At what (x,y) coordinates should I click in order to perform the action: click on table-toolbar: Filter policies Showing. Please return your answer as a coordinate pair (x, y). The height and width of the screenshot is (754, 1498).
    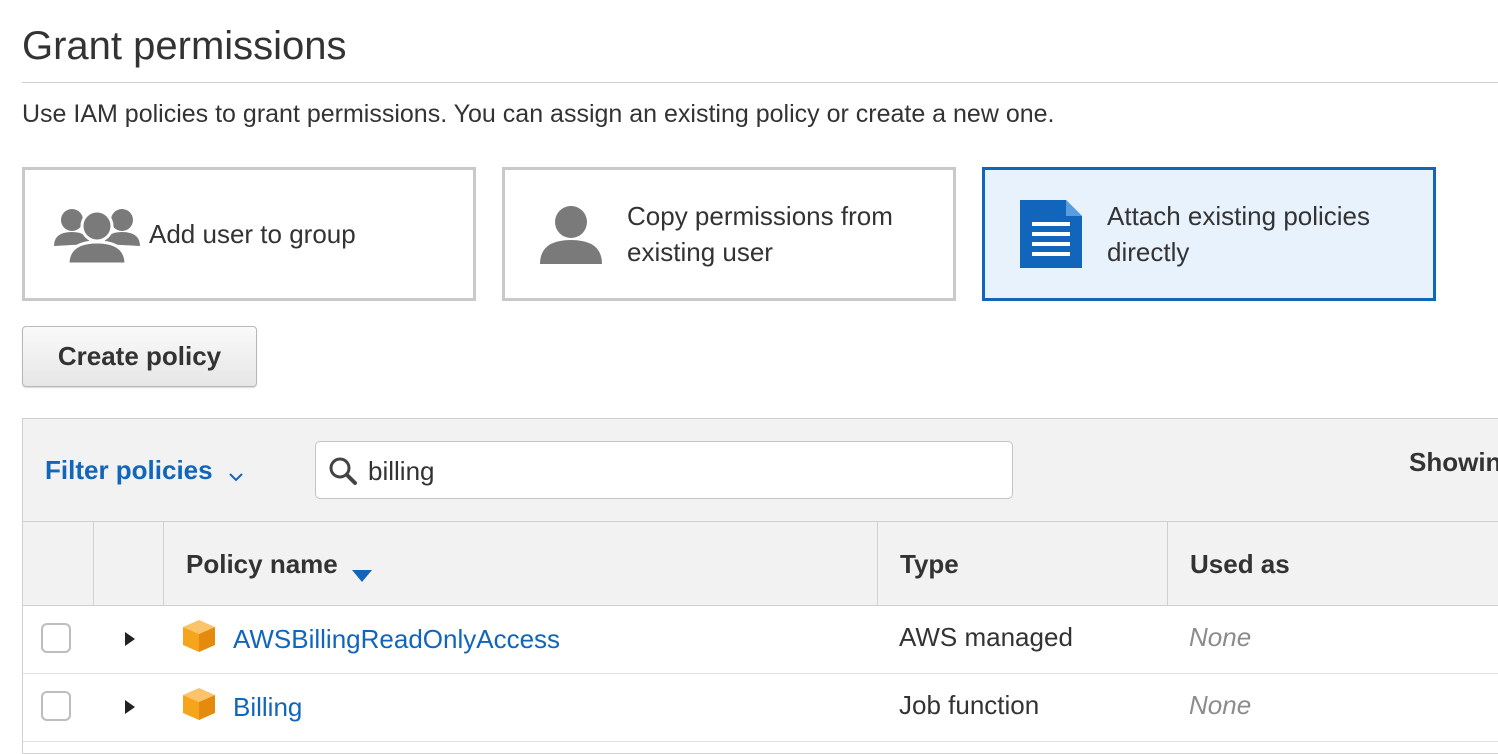
    Looking at the image, I should click on (760, 470).